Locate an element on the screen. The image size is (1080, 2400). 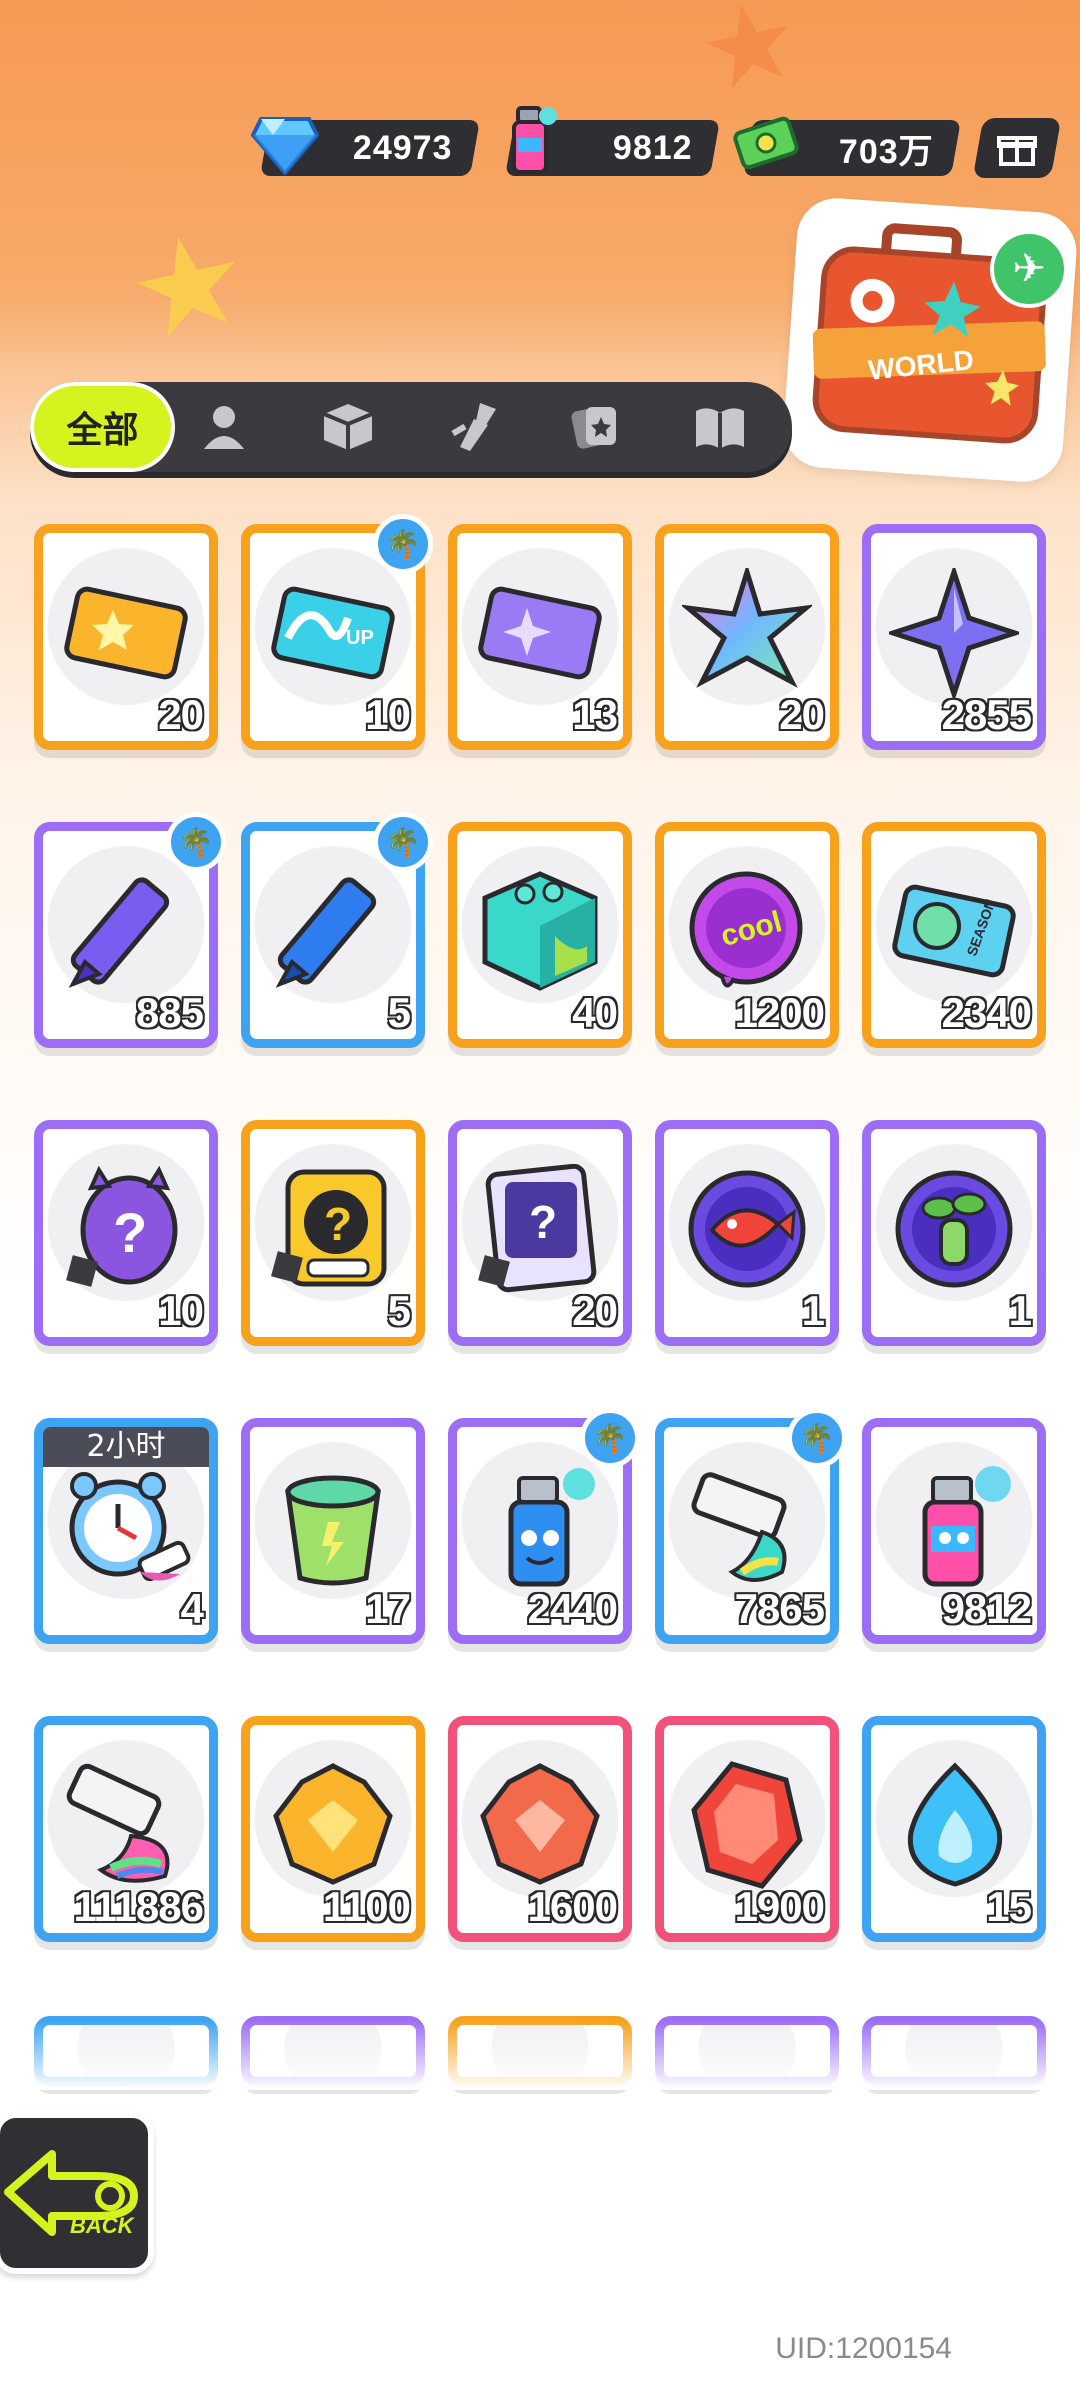
alarm-clock-icon is located at coordinates (126, 1527).